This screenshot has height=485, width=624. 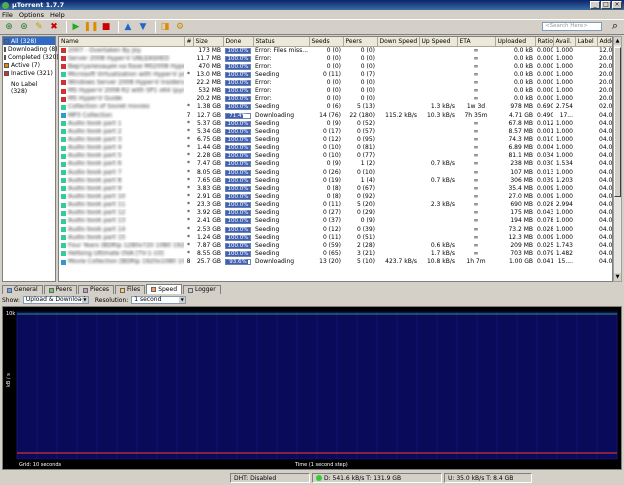 I want to click on cell-uploaded: 107 MB, so click(x=521, y=172).